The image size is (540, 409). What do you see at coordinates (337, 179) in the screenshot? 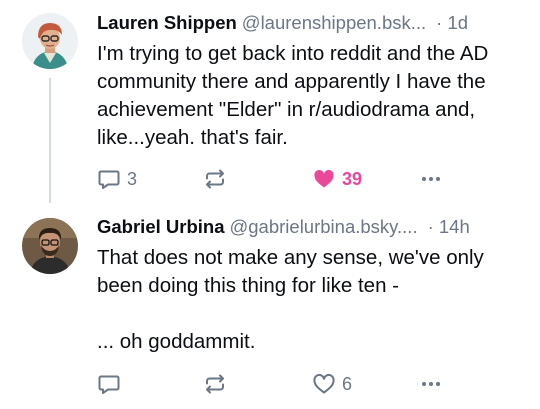
I see `like-button: 39` at bounding box center [337, 179].